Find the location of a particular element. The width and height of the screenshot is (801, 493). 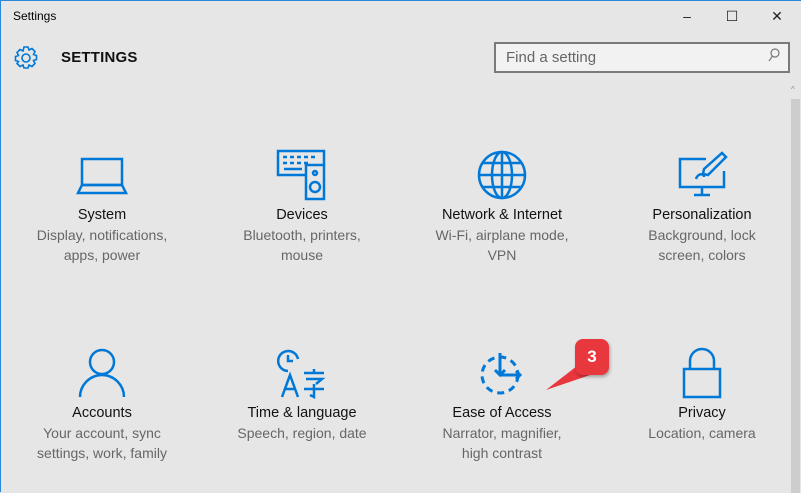

scroll-up-icon: ^ is located at coordinates (793, 89).